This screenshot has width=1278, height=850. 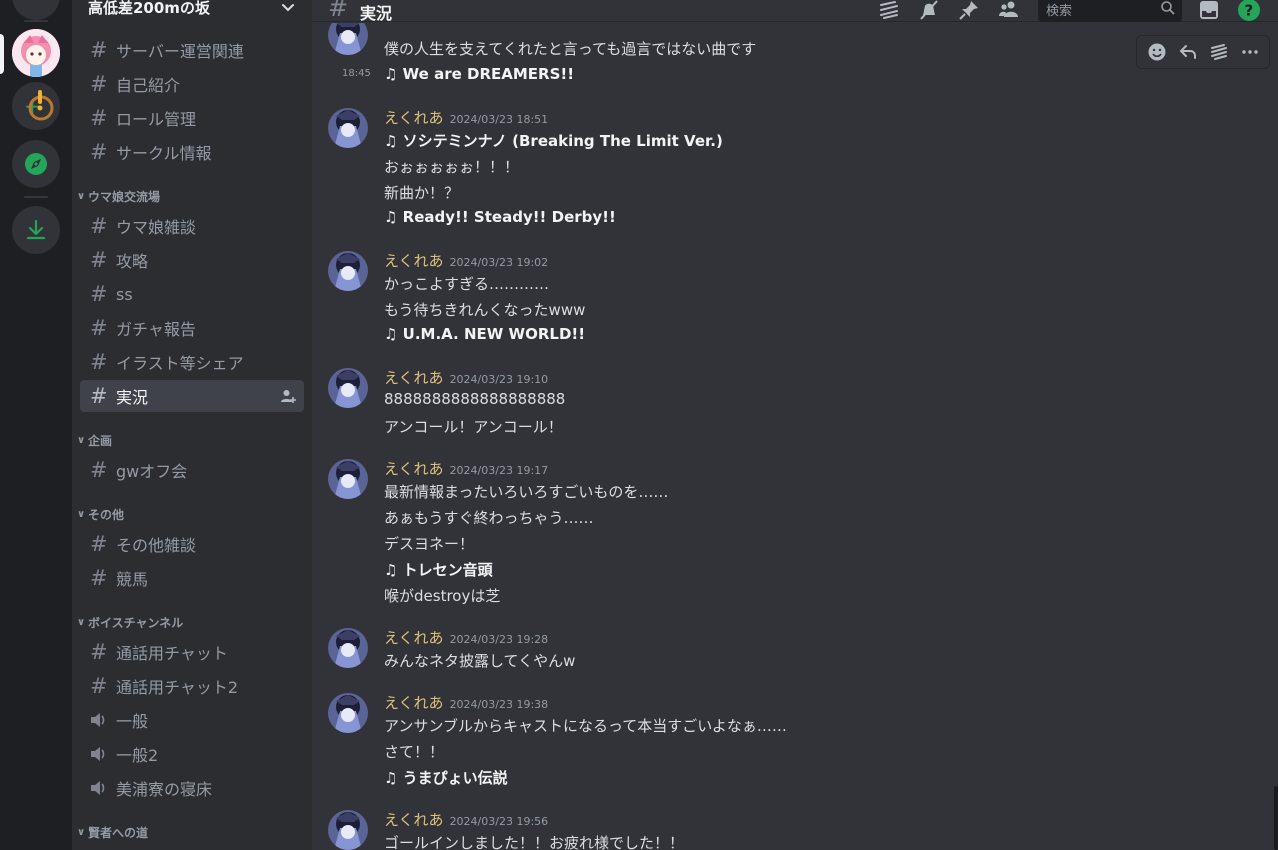 I want to click on voice-channel-item: 一般2, so click(x=192, y=754).